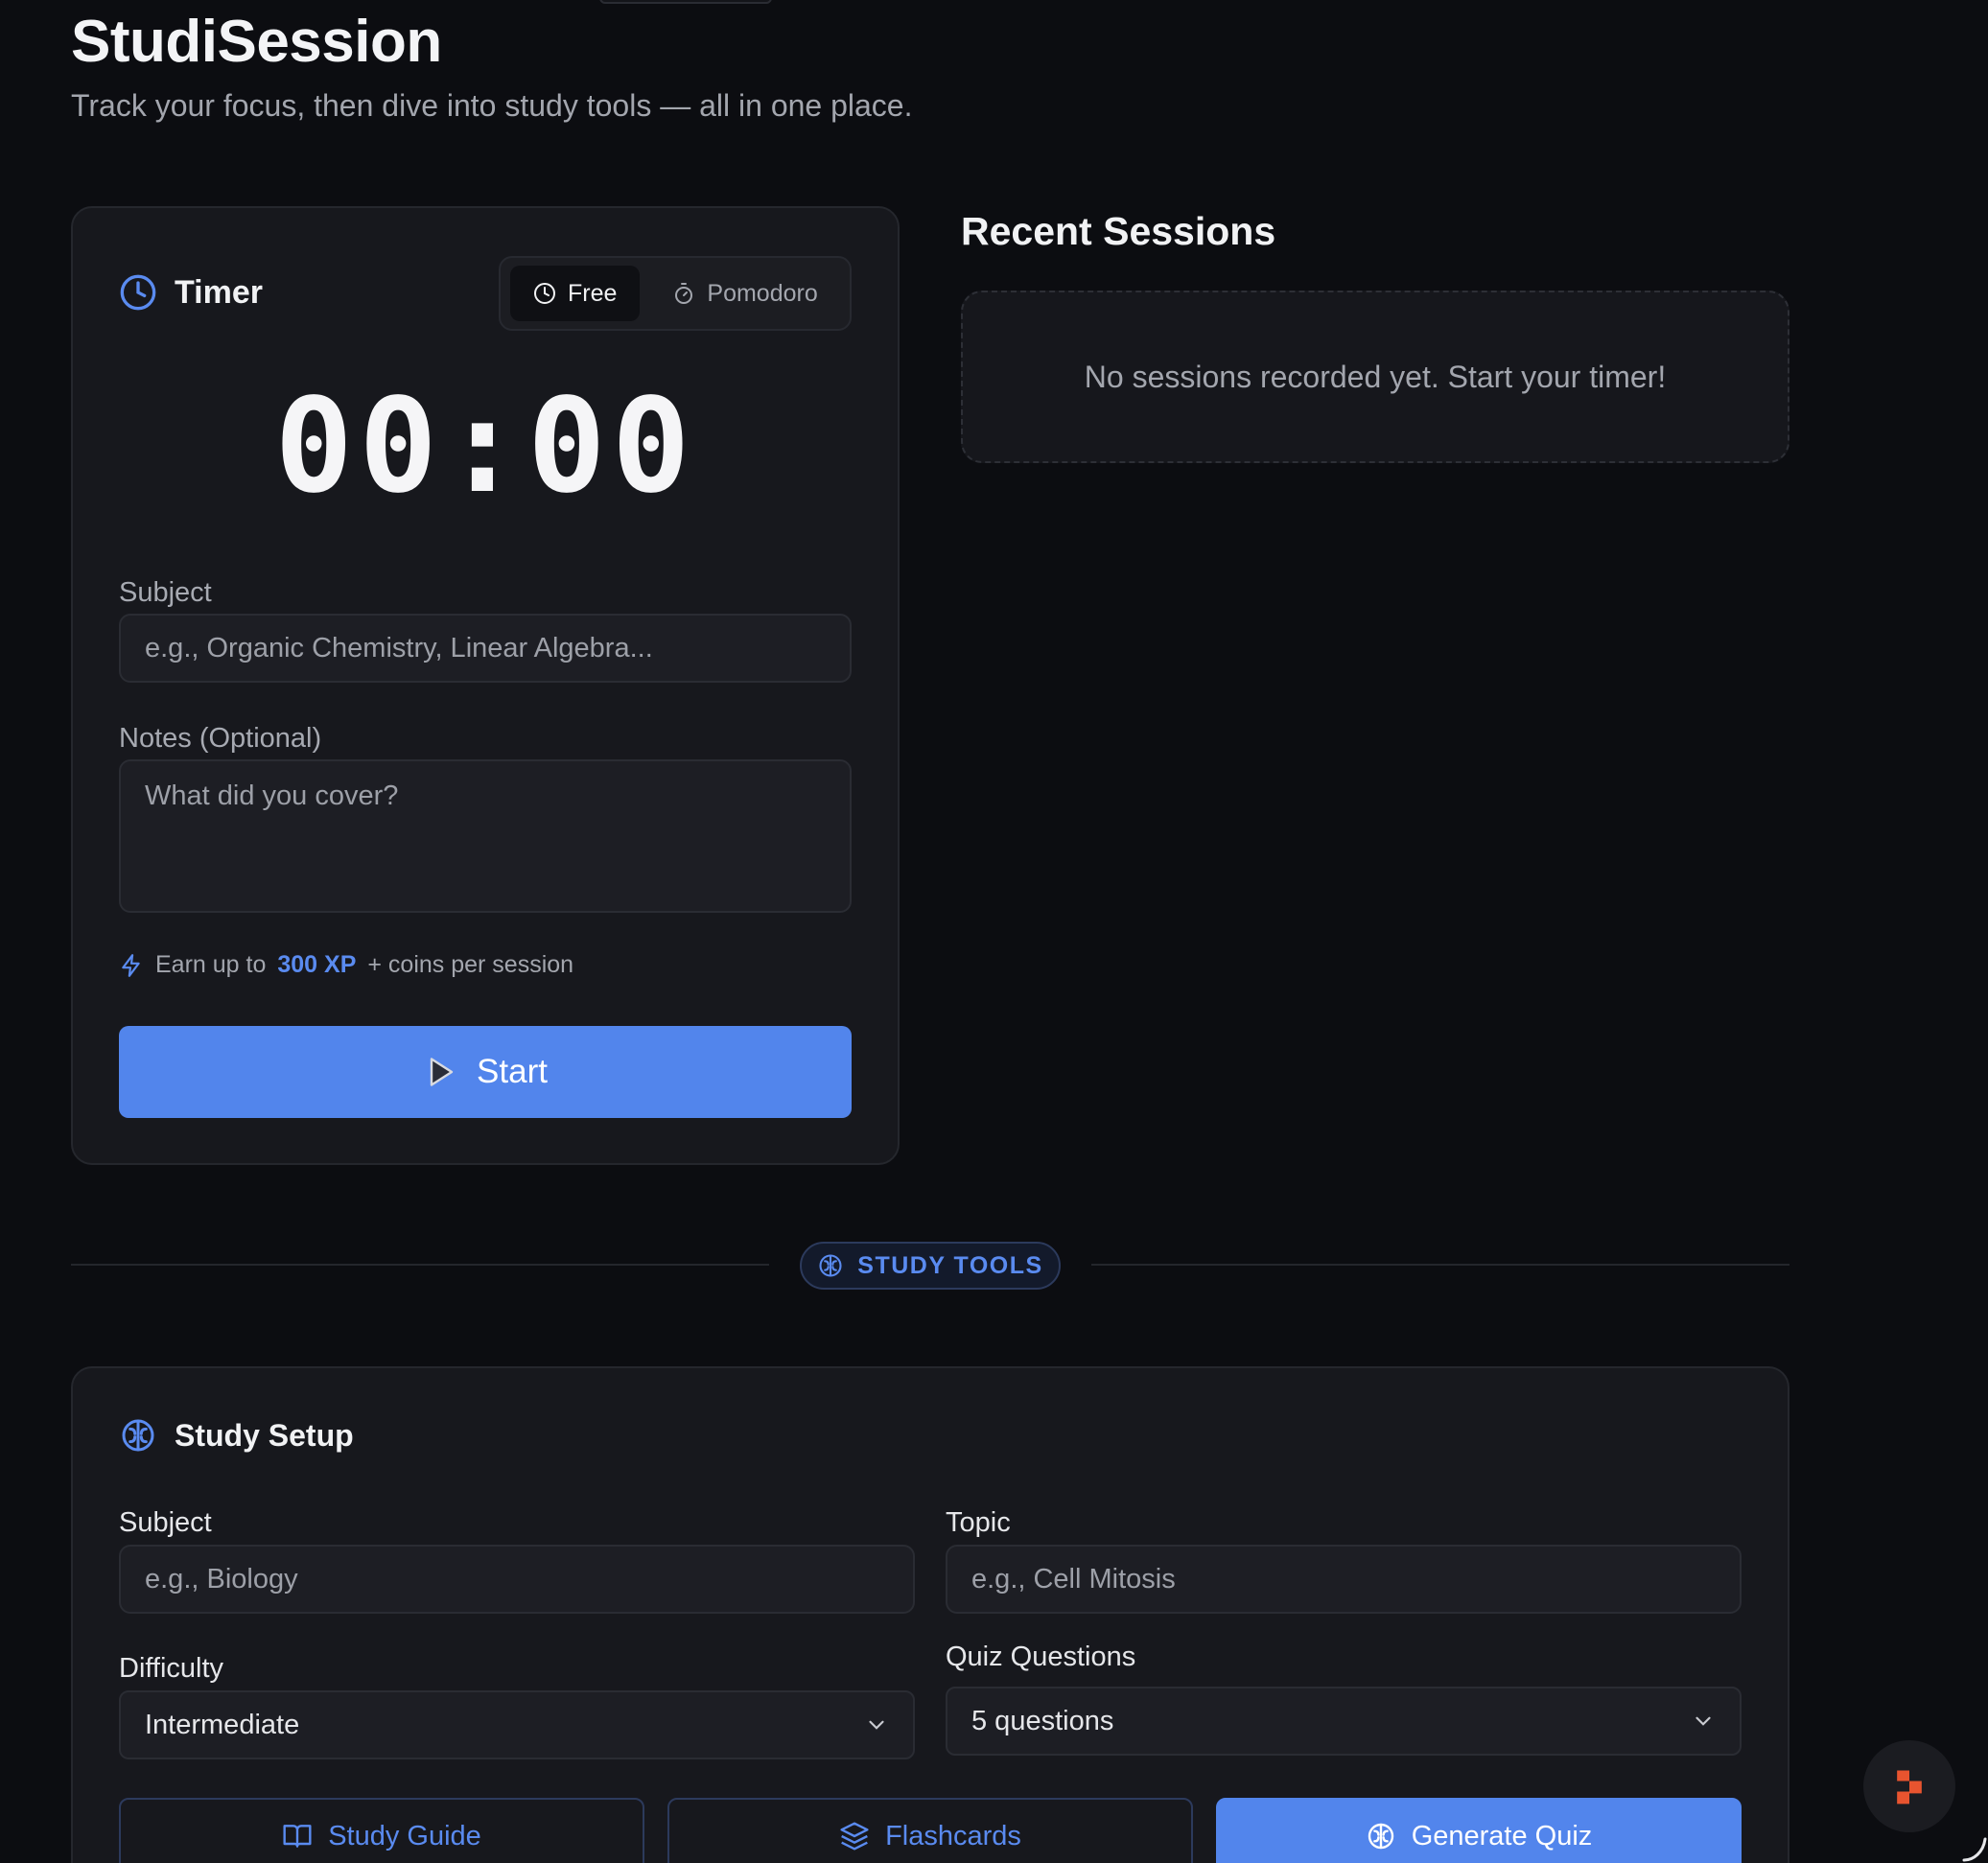 This screenshot has height=1863, width=1988. I want to click on mode-pomodoro-button: Pomodoro, so click(745, 293).